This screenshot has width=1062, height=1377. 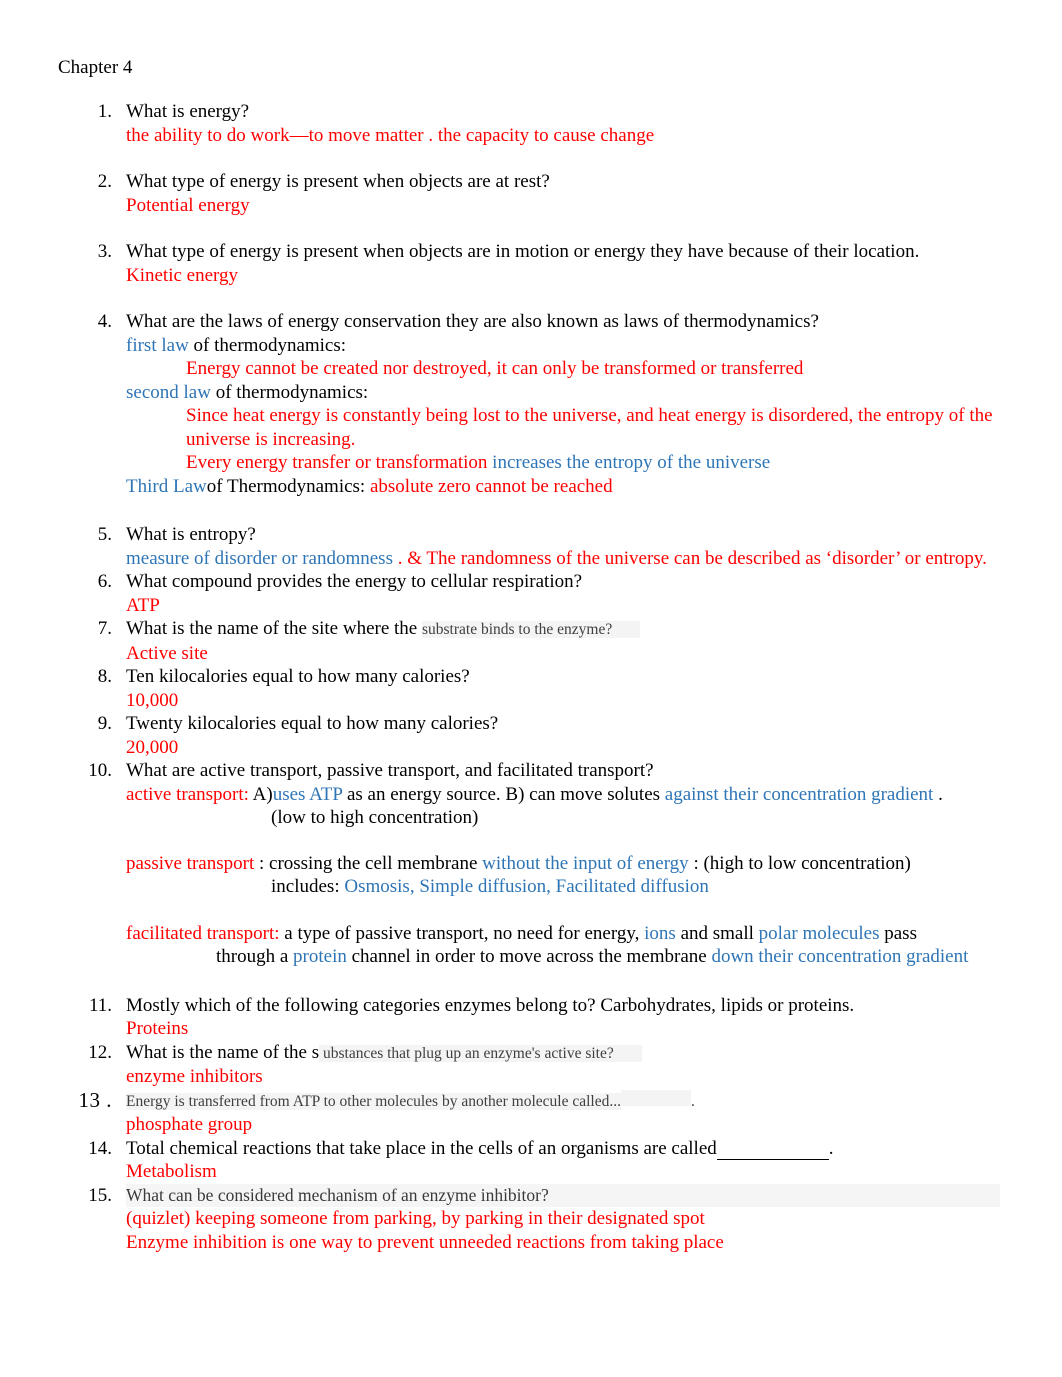 What do you see at coordinates (491, 486) in the screenshot?
I see `third-law-answer: absolute zero cannot be reached` at bounding box center [491, 486].